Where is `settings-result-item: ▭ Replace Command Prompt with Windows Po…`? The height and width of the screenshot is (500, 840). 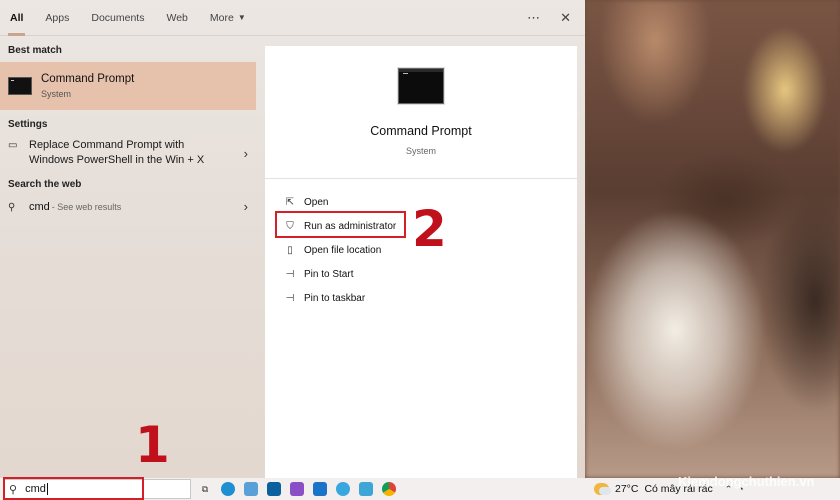 settings-result-item: ▭ Replace Command Prompt with Windows Po… is located at coordinates (131, 153).